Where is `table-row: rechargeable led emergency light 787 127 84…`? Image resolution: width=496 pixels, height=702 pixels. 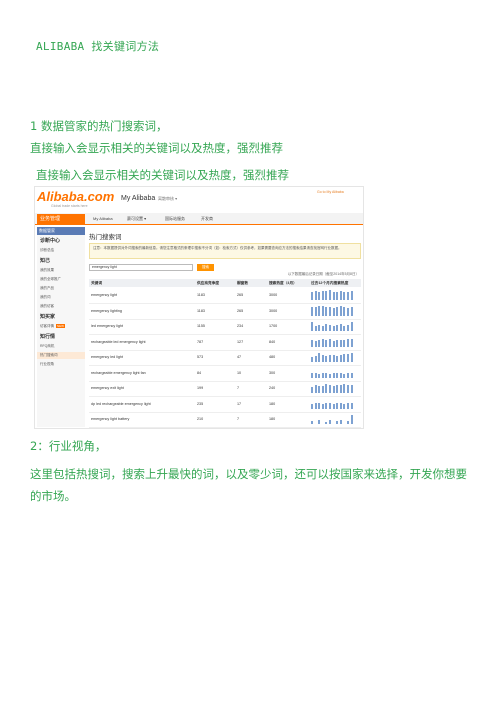
table-row: rechargeable led emergency light 787 127 84… is located at coordinates (225, 343).